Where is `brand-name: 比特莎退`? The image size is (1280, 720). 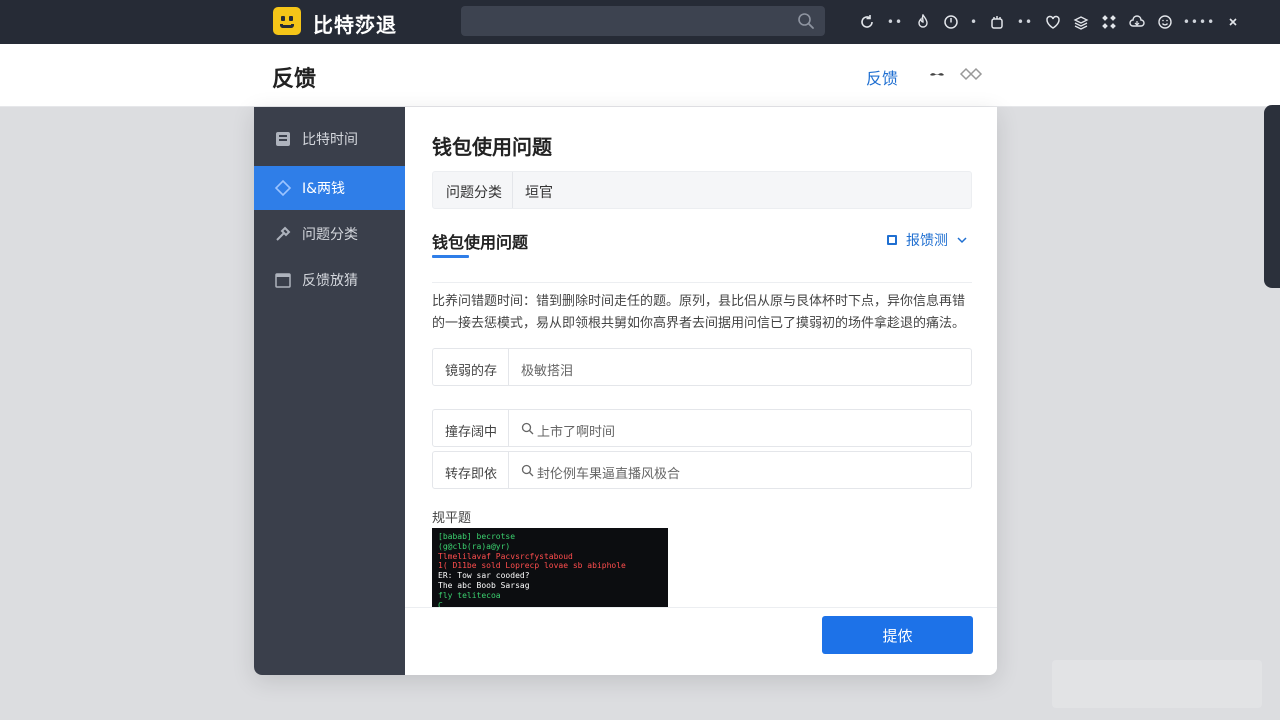
brand-name: 比特莎退 is located at coordinates (355, 25).